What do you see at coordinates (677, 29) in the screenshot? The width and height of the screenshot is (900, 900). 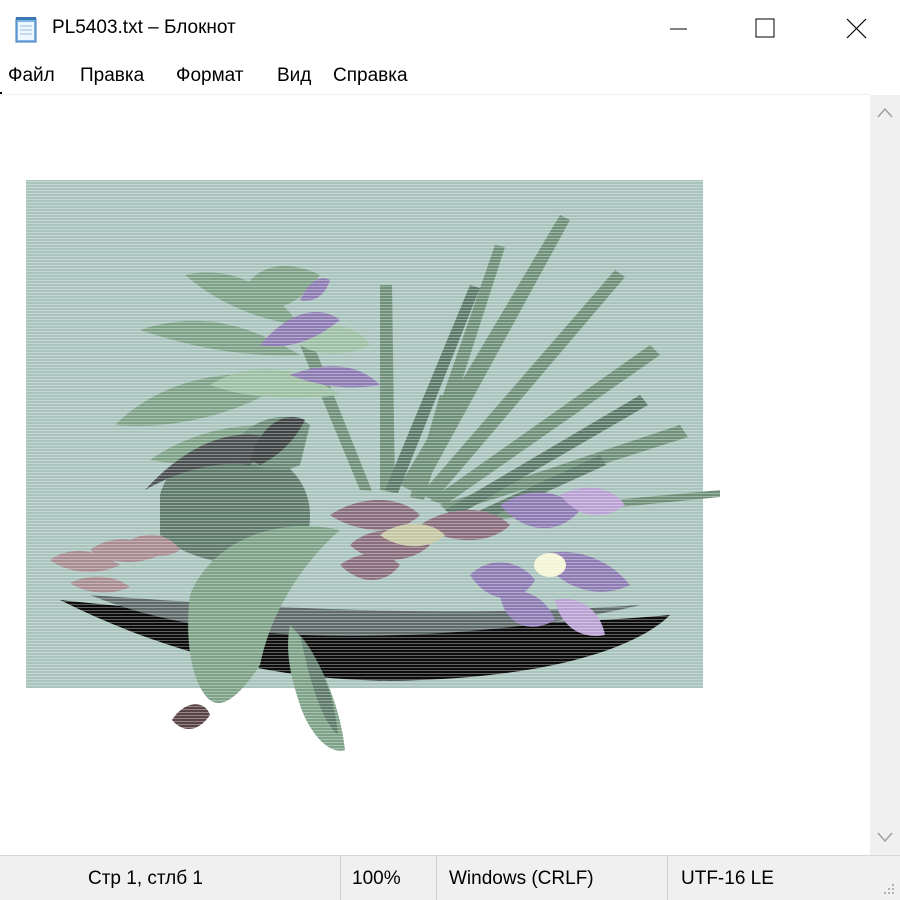 I see `minimize-button` at bounding box center [677, 29].